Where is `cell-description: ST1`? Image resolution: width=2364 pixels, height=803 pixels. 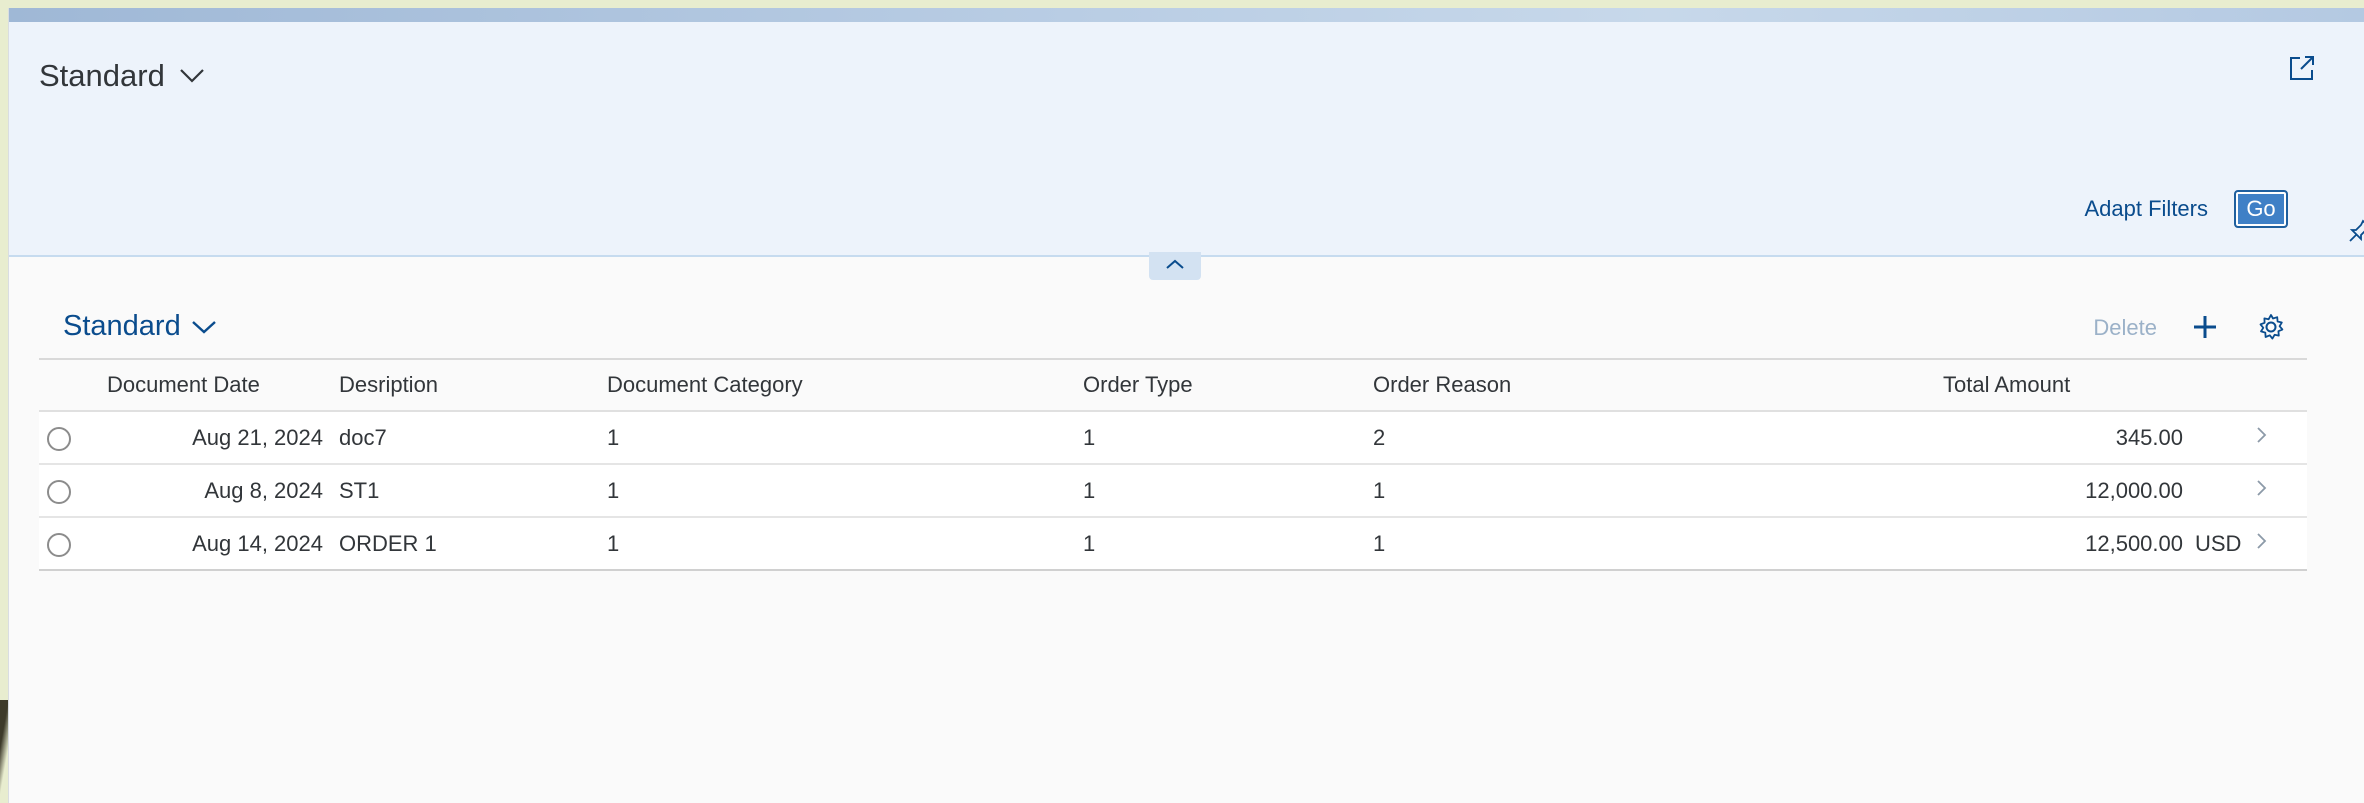
cell-description: ST1 is located at coordinates (465, 491).